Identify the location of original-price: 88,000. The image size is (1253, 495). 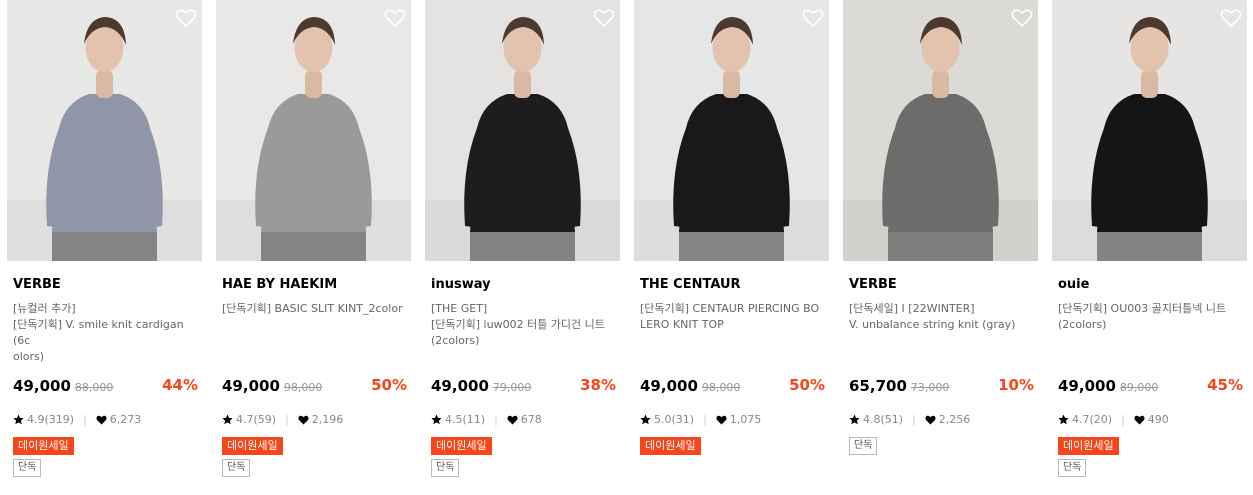
(94, 387).